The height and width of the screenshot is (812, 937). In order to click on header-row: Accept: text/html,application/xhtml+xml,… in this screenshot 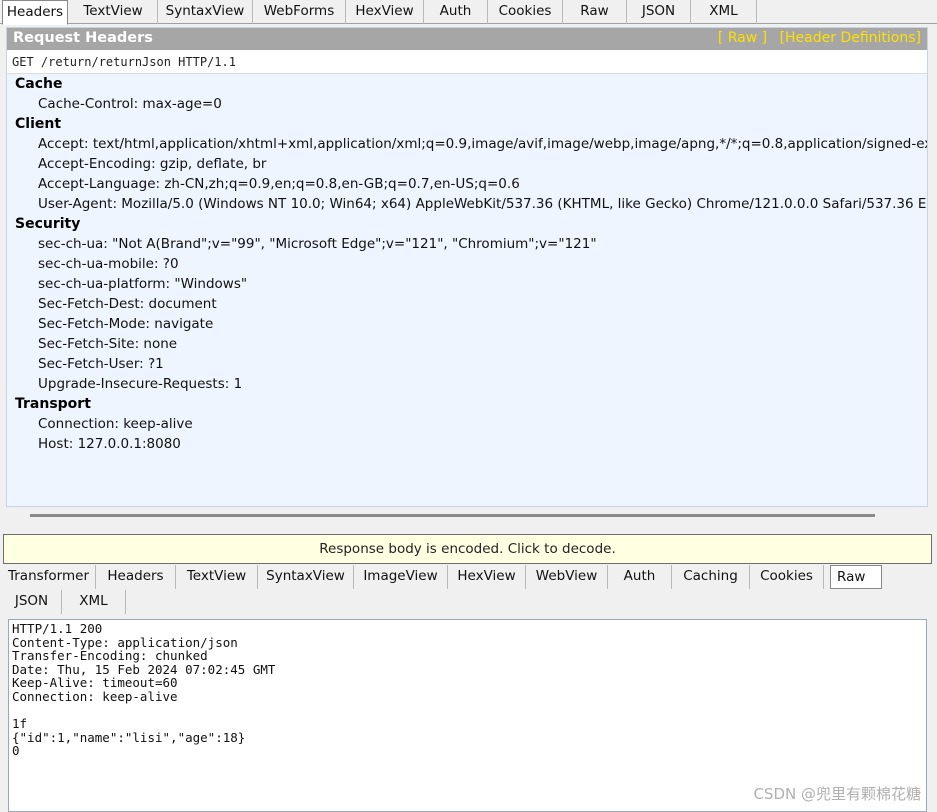, I will do `click(467, 144)`.